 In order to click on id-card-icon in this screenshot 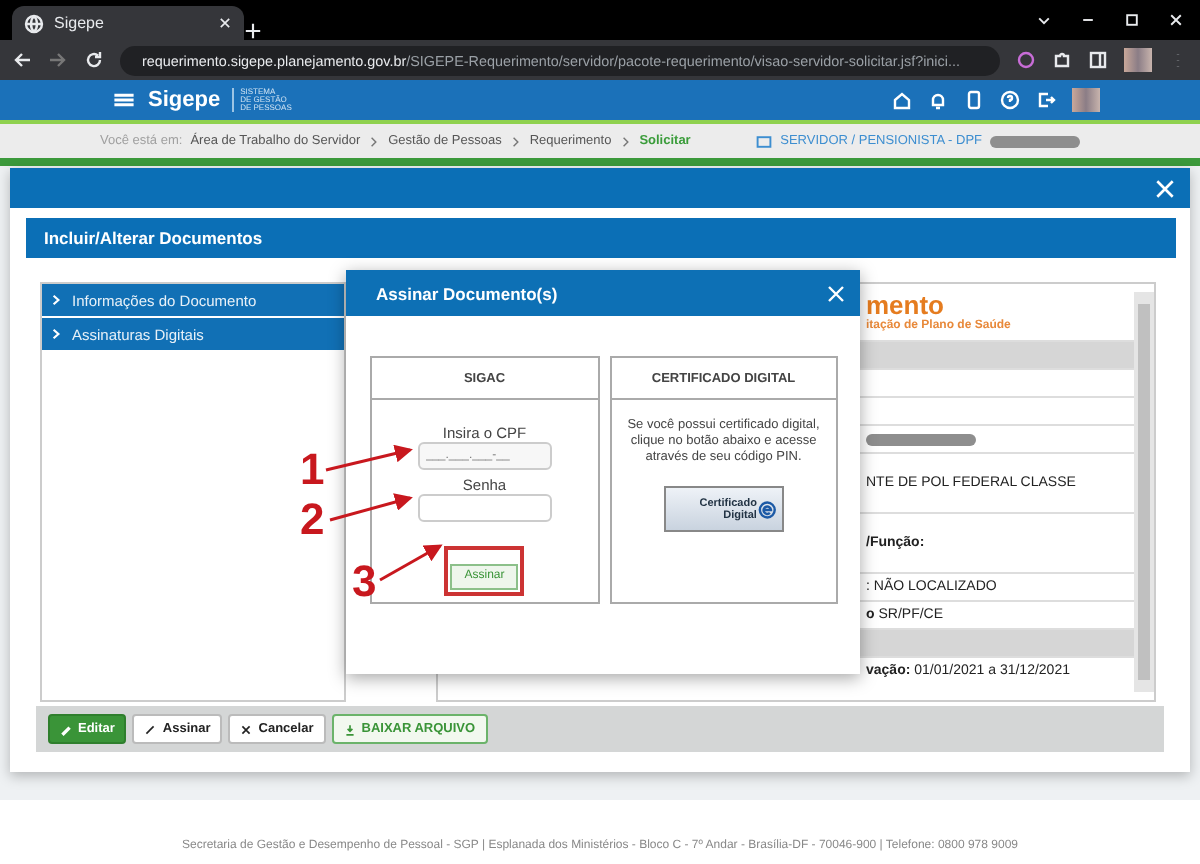, I will do `click(764, 141)`.